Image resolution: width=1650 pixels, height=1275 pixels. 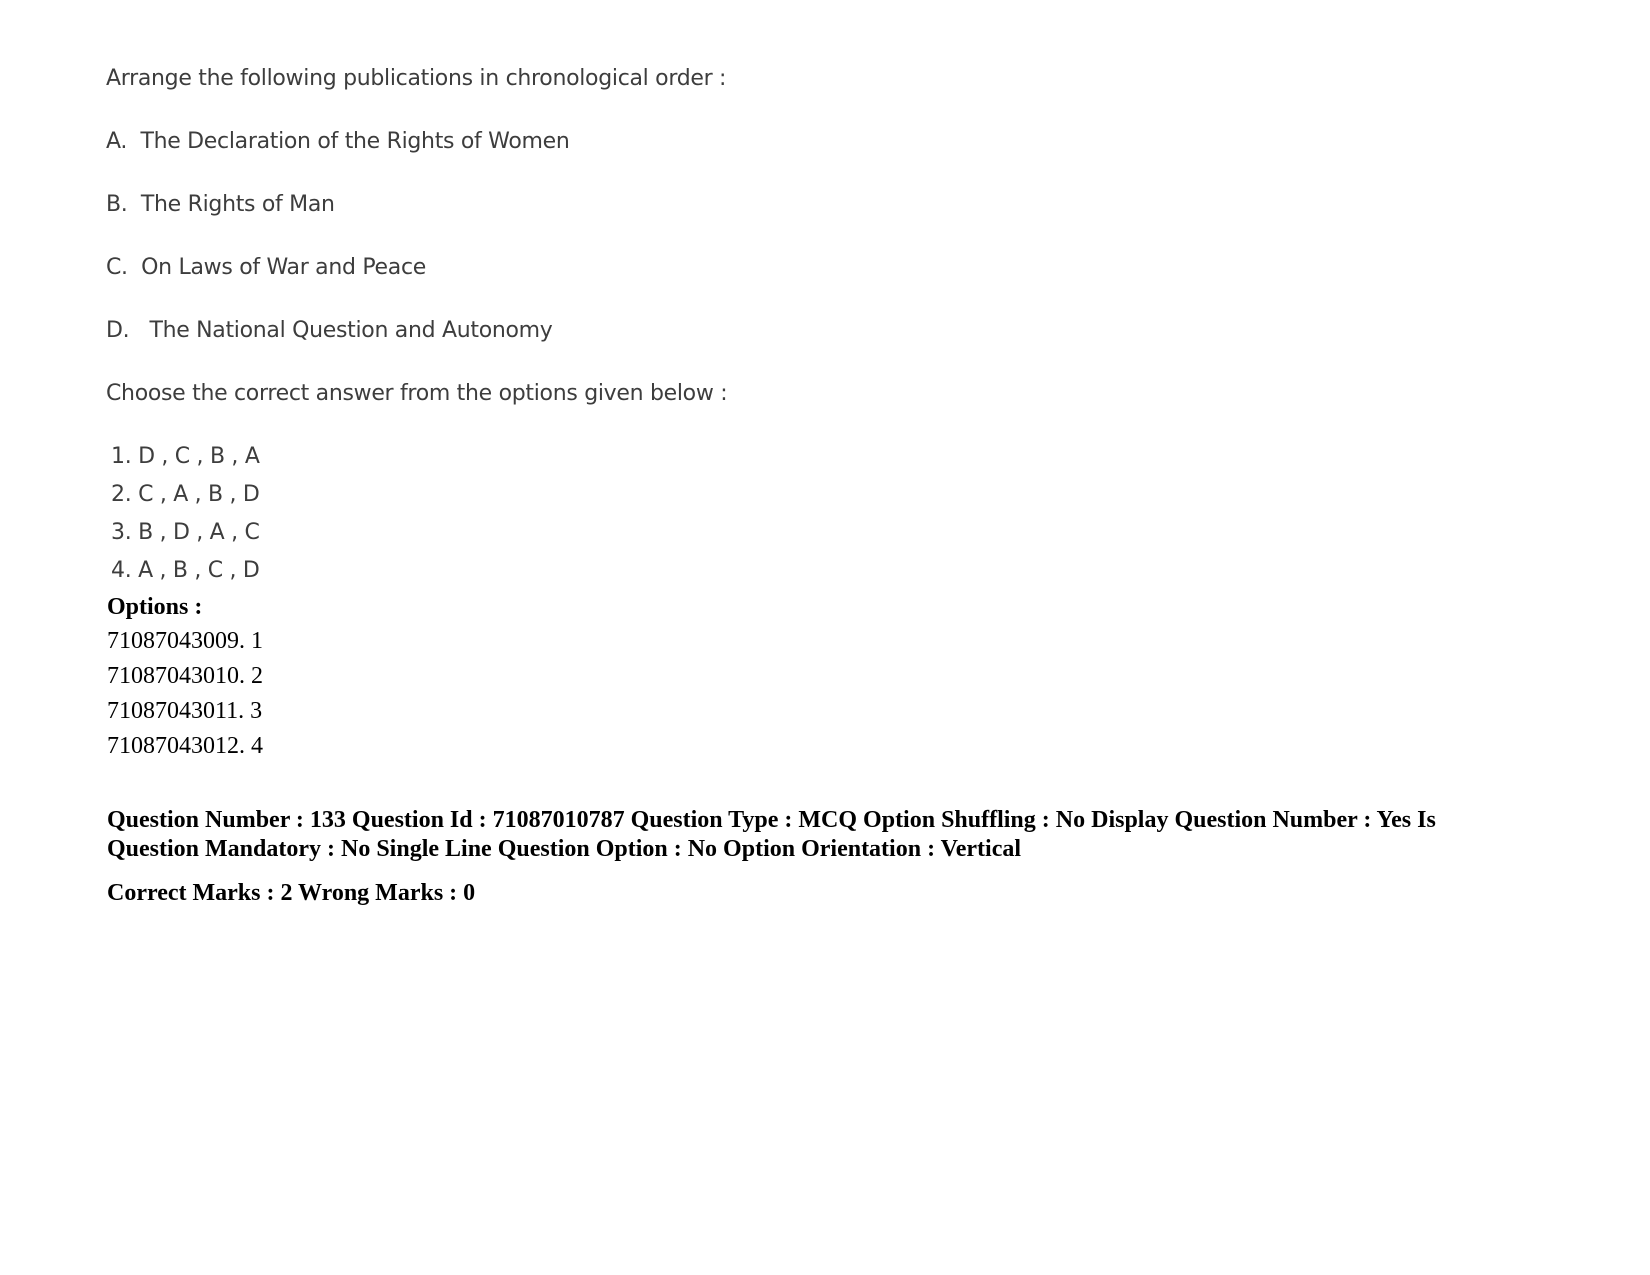 What do you see at coordinates (185, 711) in the screenshot?
I see `option-row: 71087043011. 3` at bounding box center [185, 711].